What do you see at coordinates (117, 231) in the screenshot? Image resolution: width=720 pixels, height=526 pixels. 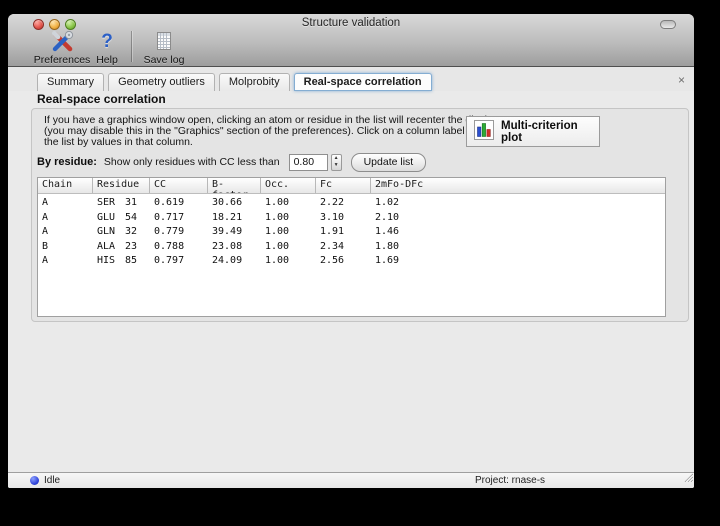 I see `cell-residue: GLN 32` at bounding box center [117, 231].